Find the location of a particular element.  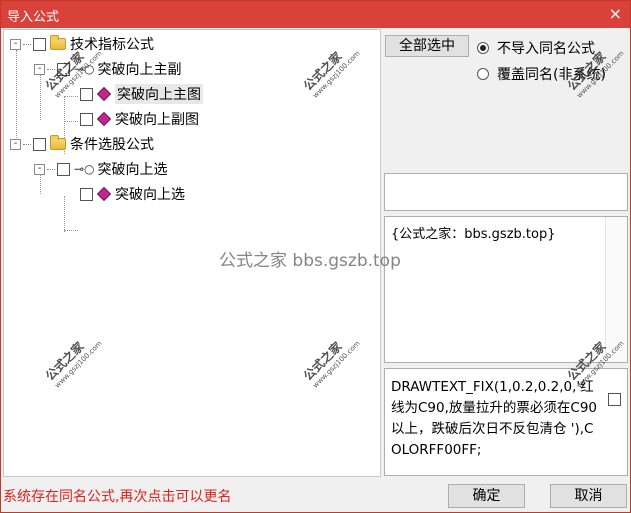

tree-node-screening-folder: - 条件选股公式 is located at coordinates (82, 144).